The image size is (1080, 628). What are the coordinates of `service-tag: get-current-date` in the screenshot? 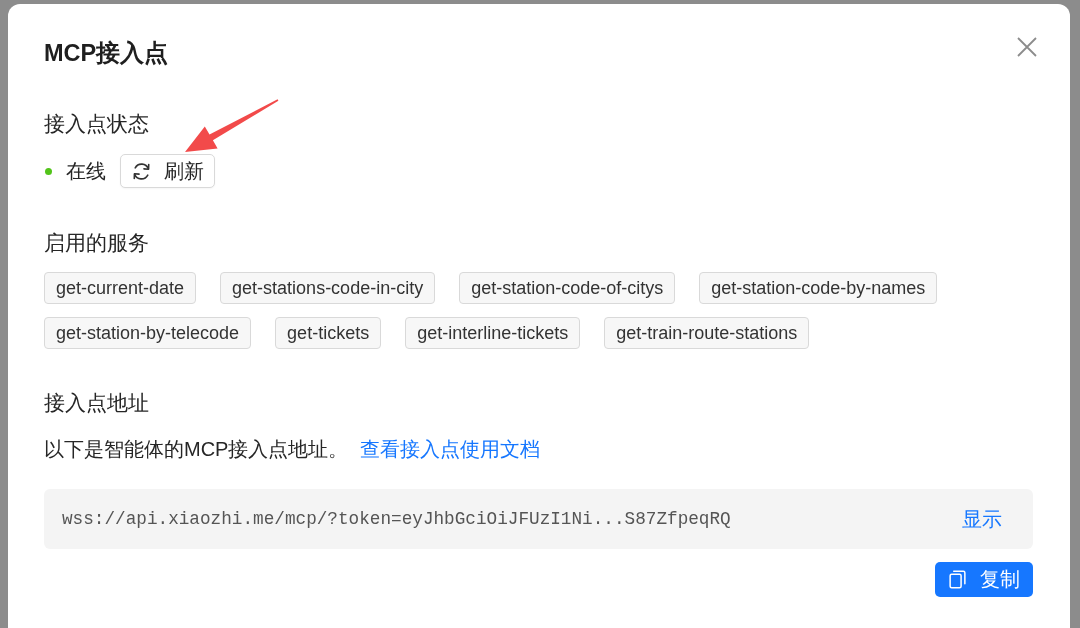 It's located at (120, 288).